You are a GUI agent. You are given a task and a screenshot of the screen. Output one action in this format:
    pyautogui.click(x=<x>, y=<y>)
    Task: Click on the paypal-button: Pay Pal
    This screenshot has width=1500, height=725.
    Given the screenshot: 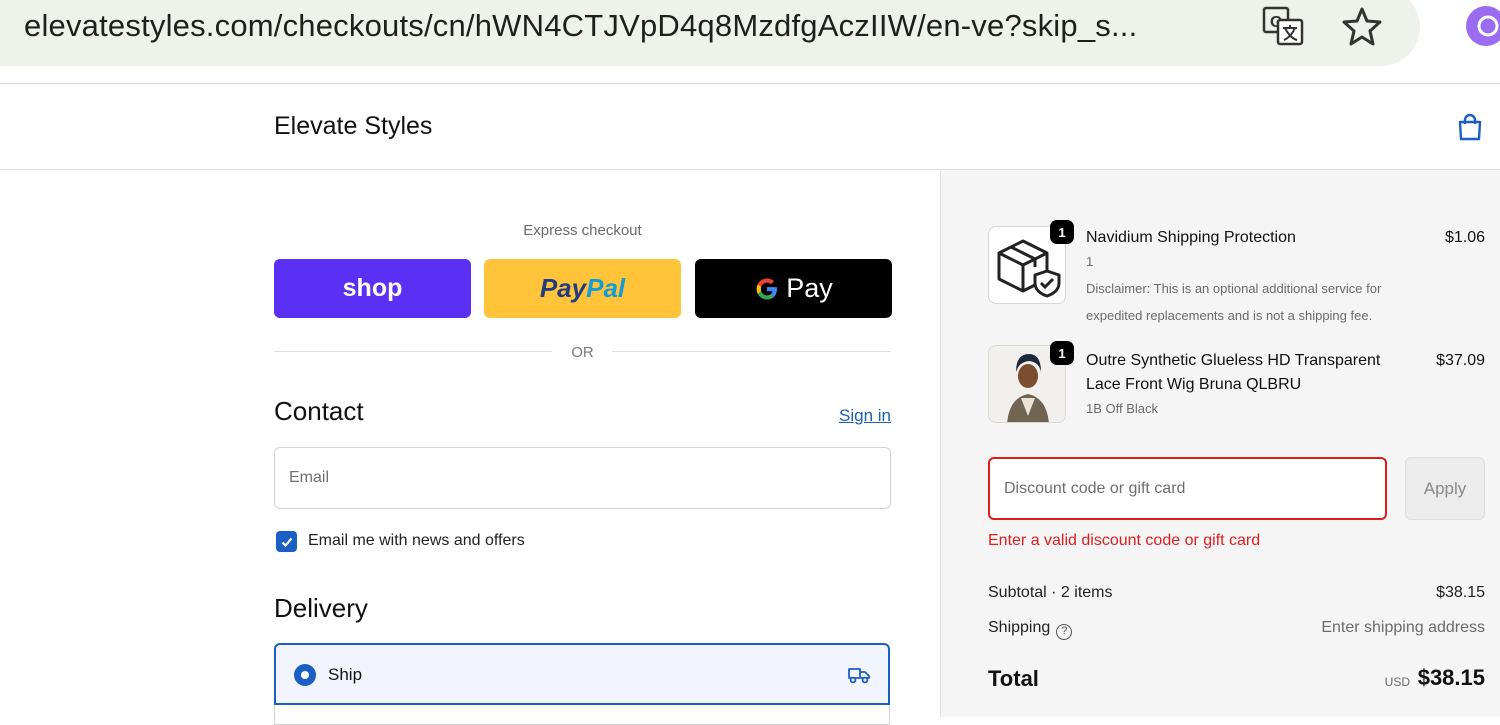 What is the action you would take?
    pyautogui.click(x=582, y=288)
    